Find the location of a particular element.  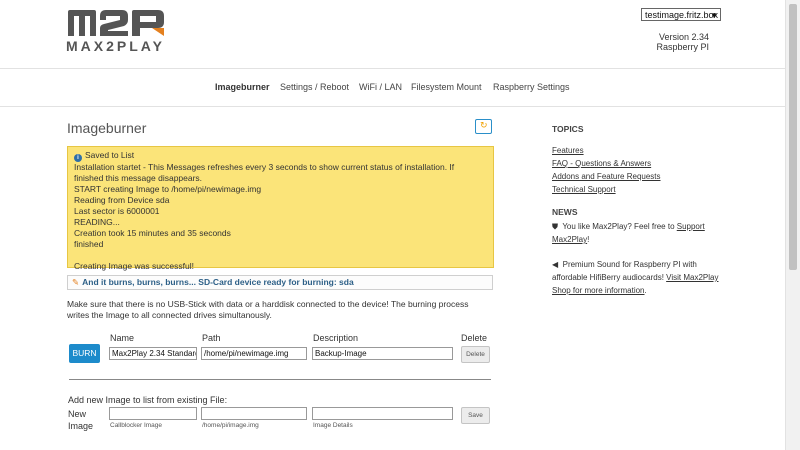

save-button: Save is located at coordinates (475, 415).